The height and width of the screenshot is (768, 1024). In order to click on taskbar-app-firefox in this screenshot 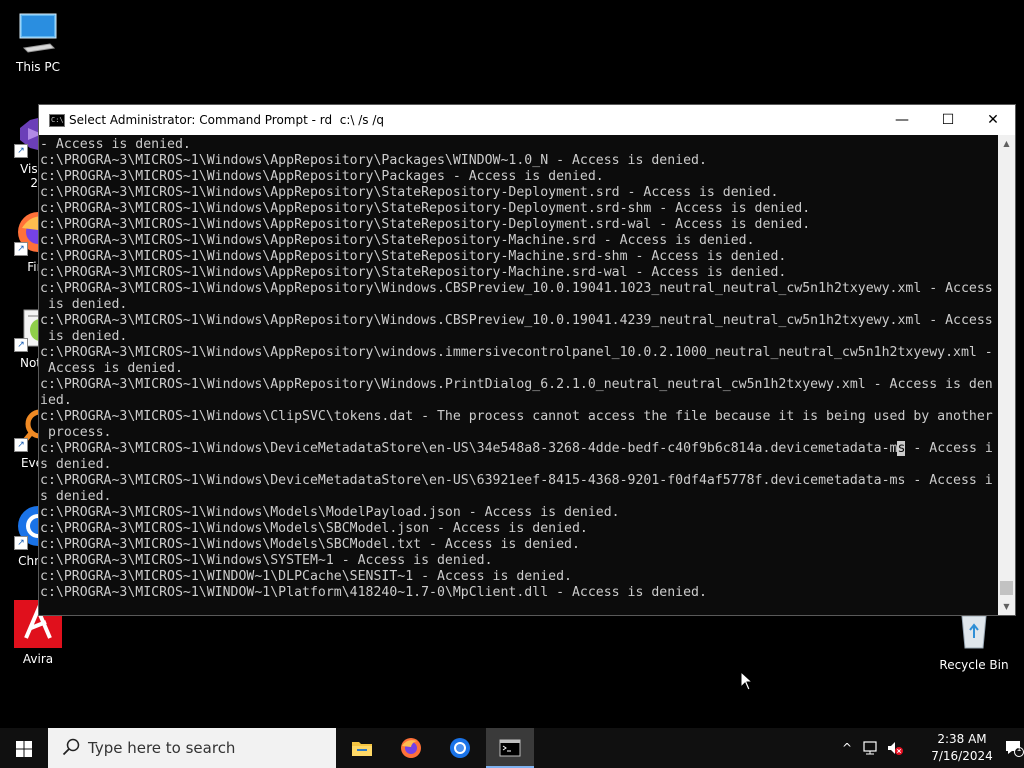, I will do `click(411, 748)`.